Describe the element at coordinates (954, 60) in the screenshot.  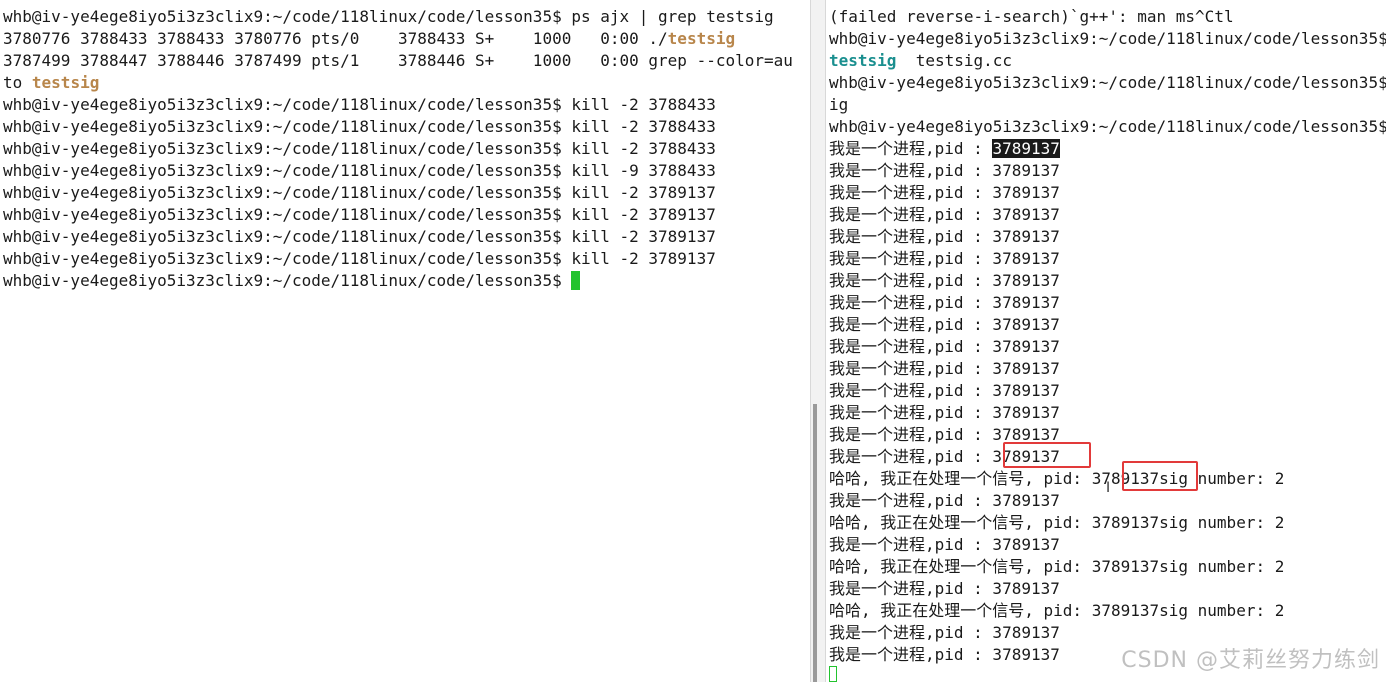
I see `line-text: testsig.cc` at that location.